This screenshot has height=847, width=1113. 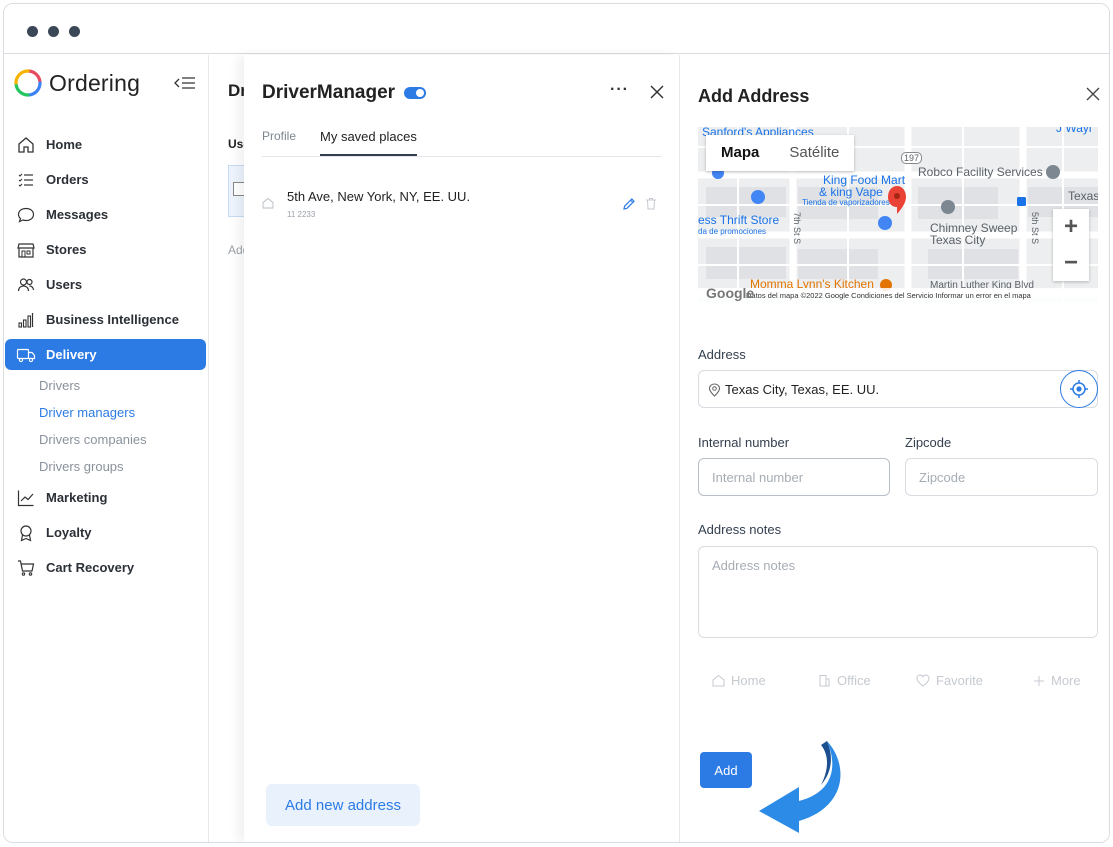 I want to click on map-label: Texas, so click(x=1083, y=196).